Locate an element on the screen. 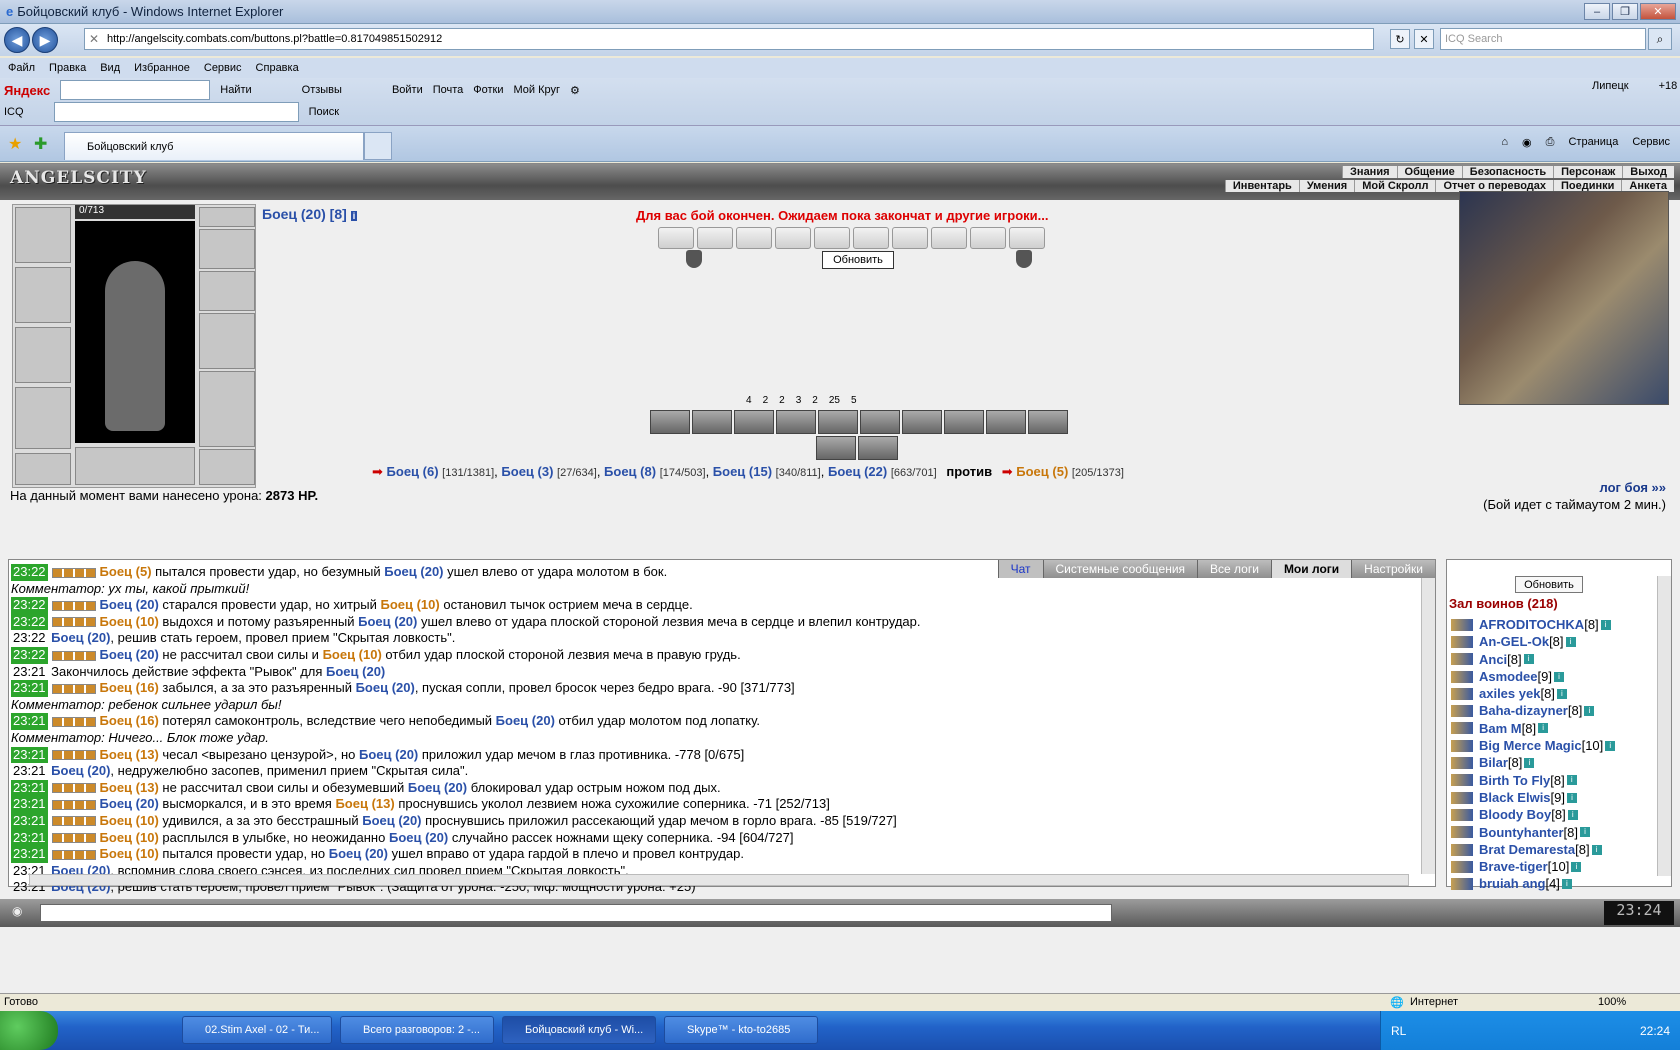  earrings-slot is located at coordinates (227, 217).